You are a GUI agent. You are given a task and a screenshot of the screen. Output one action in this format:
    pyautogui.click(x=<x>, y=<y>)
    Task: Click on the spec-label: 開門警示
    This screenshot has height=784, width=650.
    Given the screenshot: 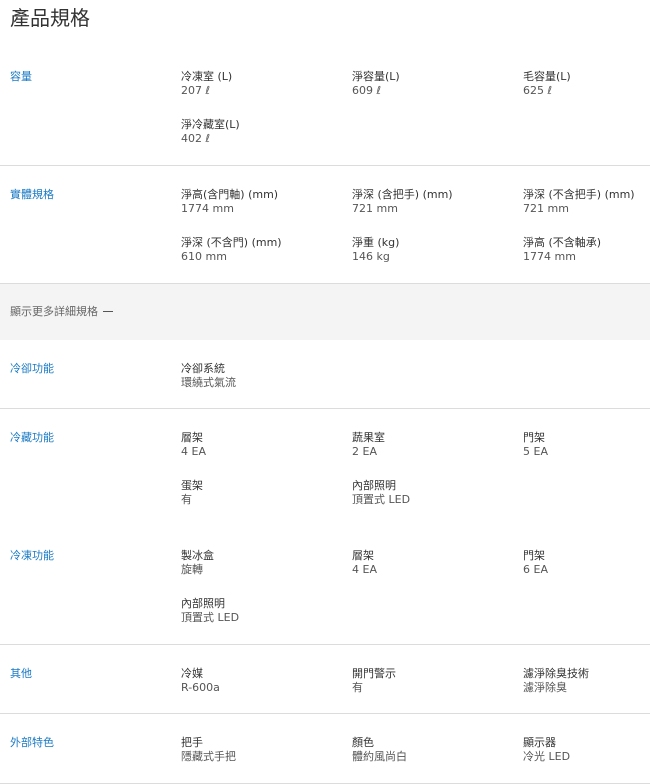 What is the action you would take?
    pyautogui.click(x=374, y=673)
    